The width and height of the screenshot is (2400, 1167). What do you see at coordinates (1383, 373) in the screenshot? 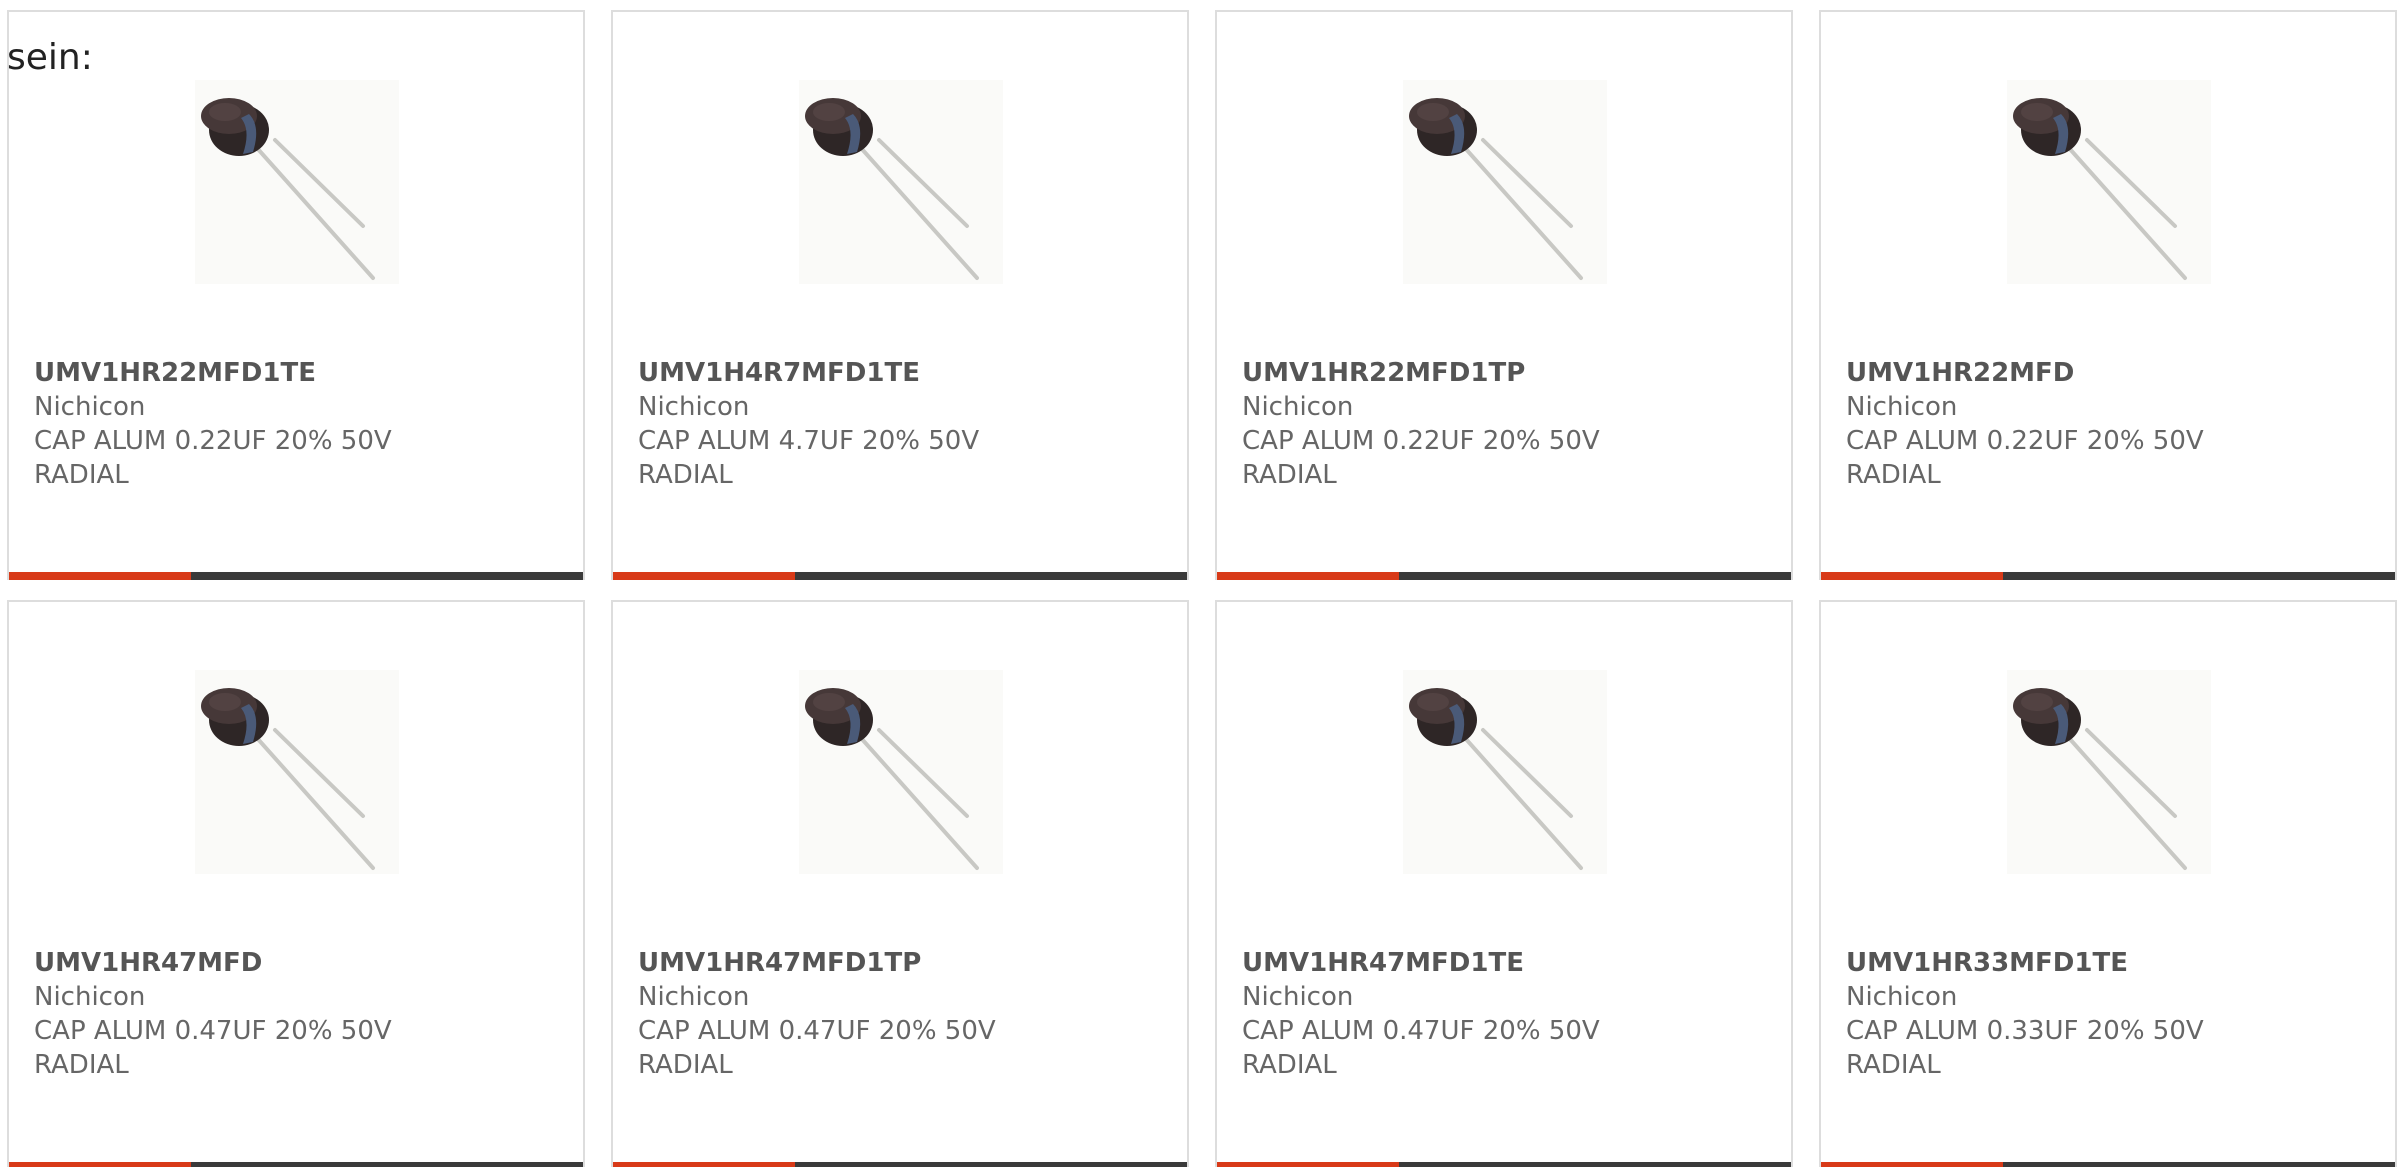
I see `part-number: UMV1HR22MFD1TP` at bounding box center [1383, 373].